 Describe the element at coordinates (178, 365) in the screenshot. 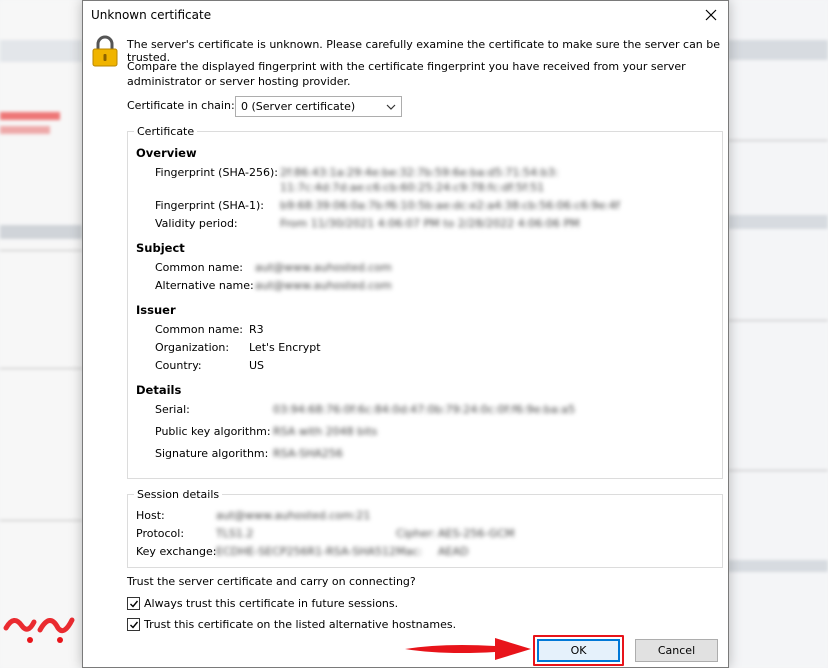

I see `issuer-country-label: Country:` at that location.